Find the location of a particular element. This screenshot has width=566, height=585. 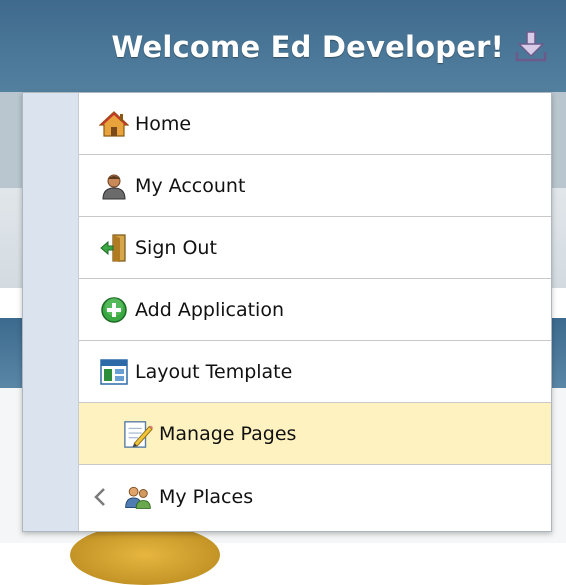

download-icon is located at coordinates (531, 47).